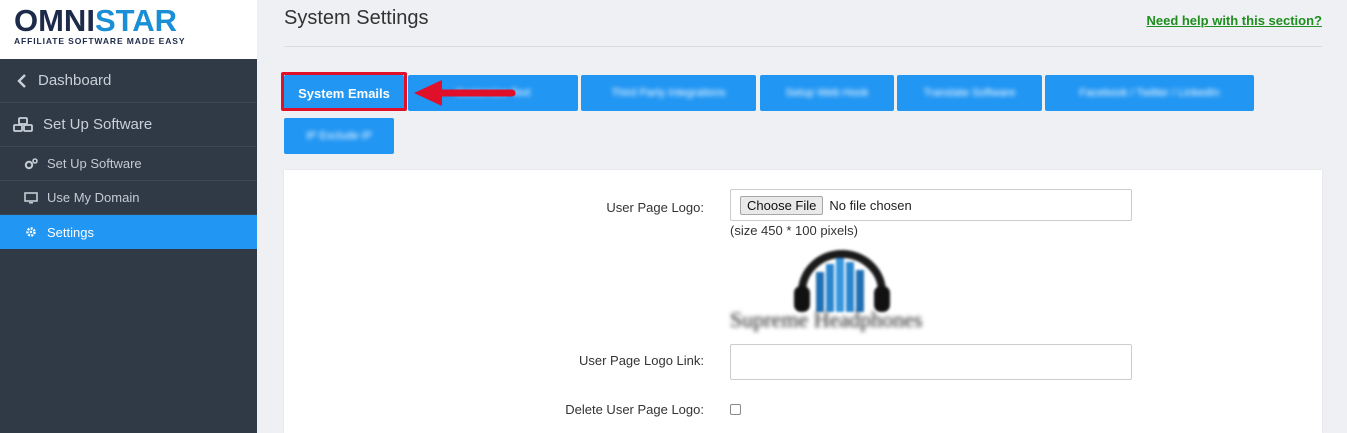 The width and height of the screenshot is (1347, 433). Describe the element at coordinates (128, 232) in the screenshot. I see `sidebar-item-settings: Settings` at that location.